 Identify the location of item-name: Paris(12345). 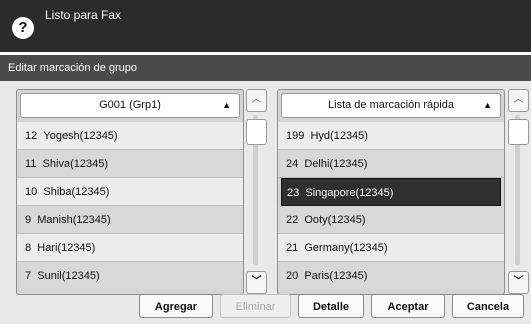
(336, 276).